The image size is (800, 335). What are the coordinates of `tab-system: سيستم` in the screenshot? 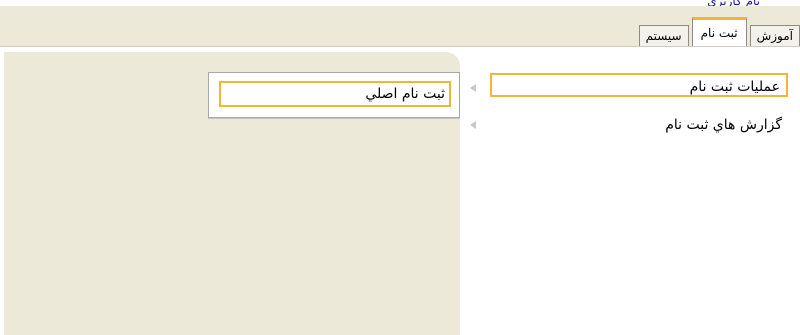 It's located at (663, 35).